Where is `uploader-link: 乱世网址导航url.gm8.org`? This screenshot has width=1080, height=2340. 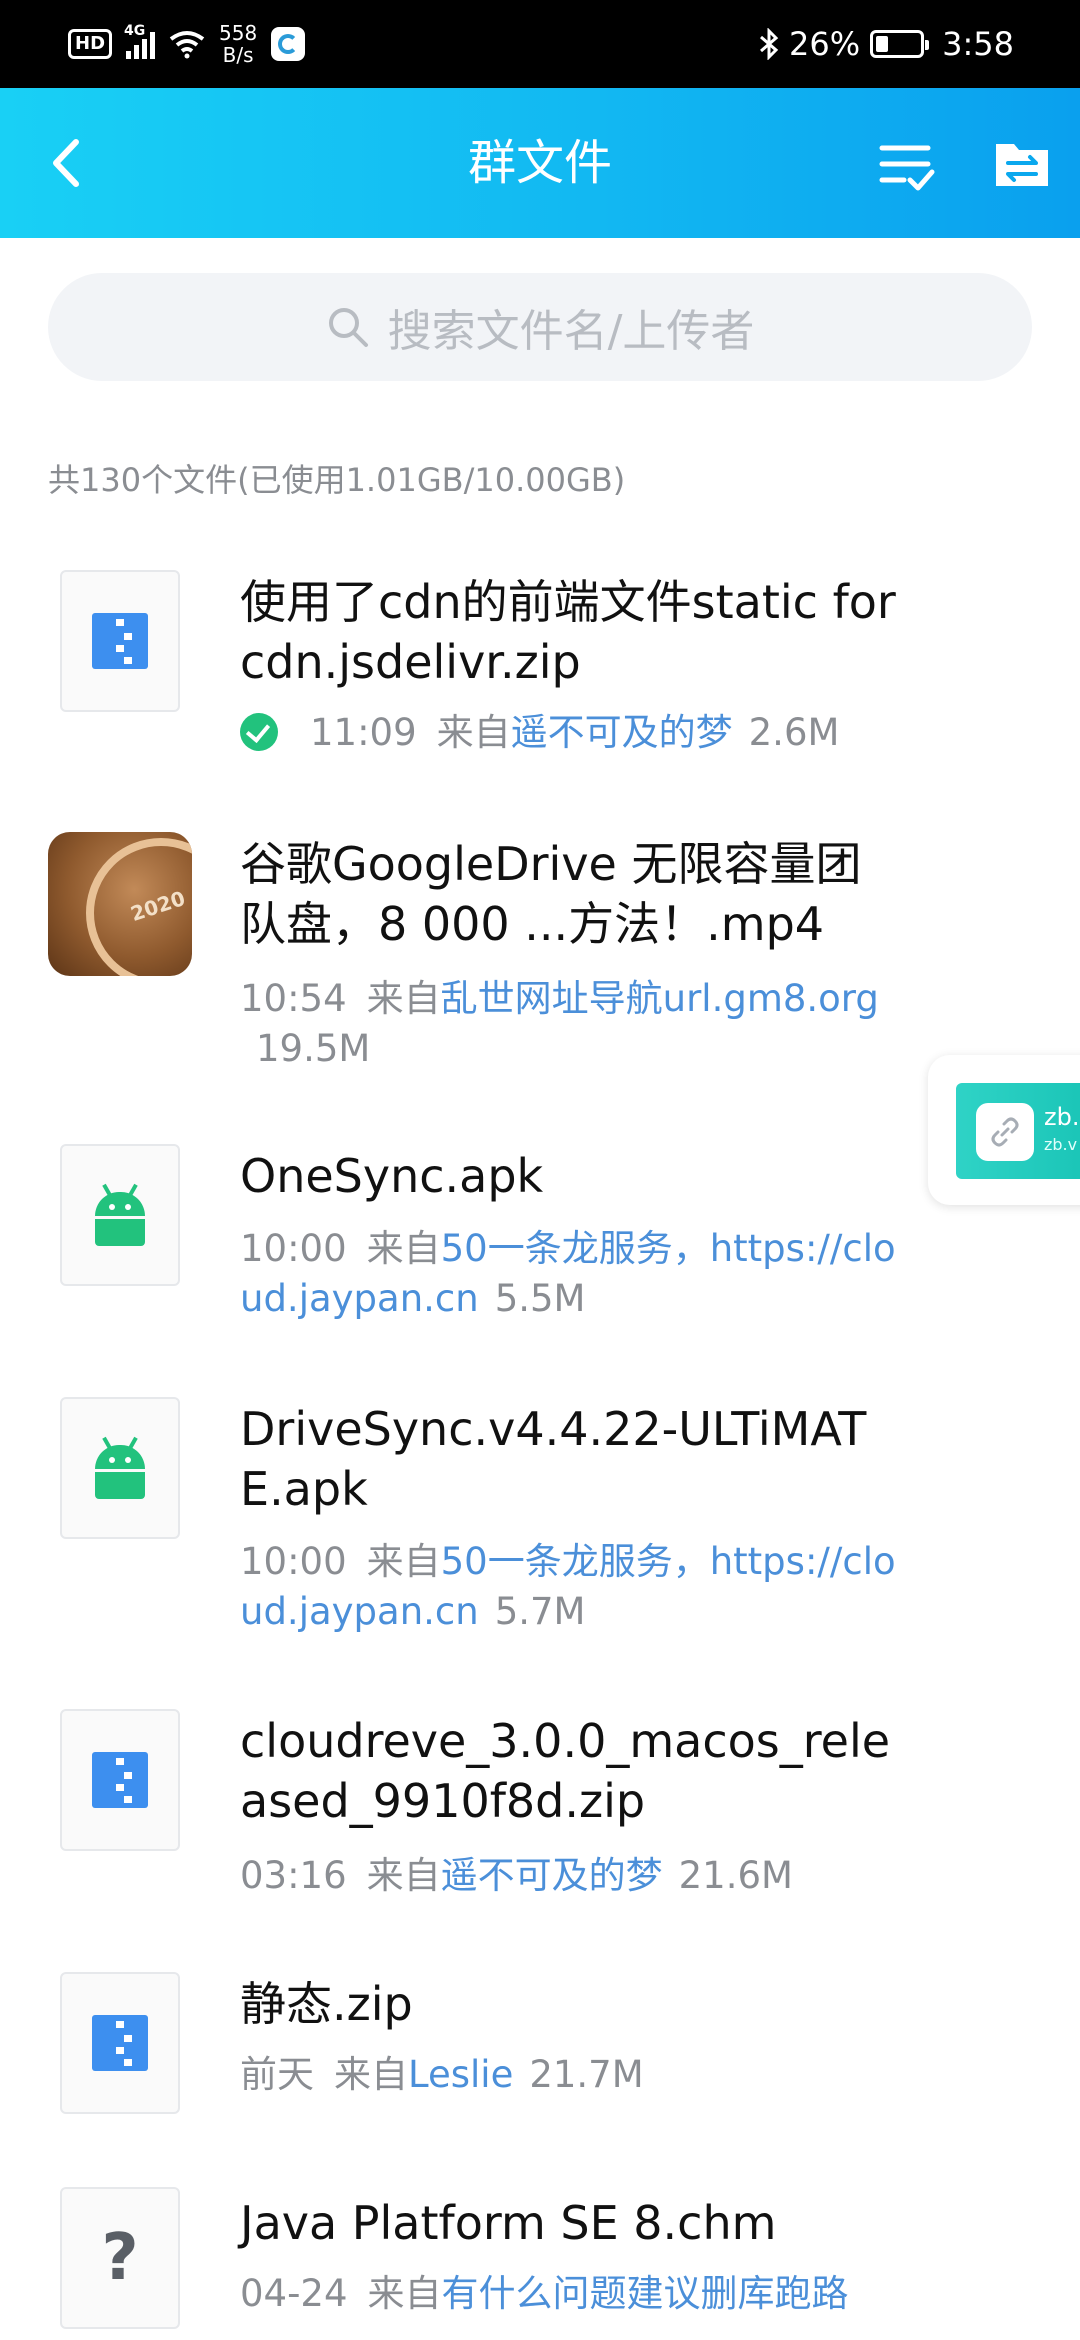 uploader-link: 乱世网址导航url.gm8.org is located at coordinates (660, 998).